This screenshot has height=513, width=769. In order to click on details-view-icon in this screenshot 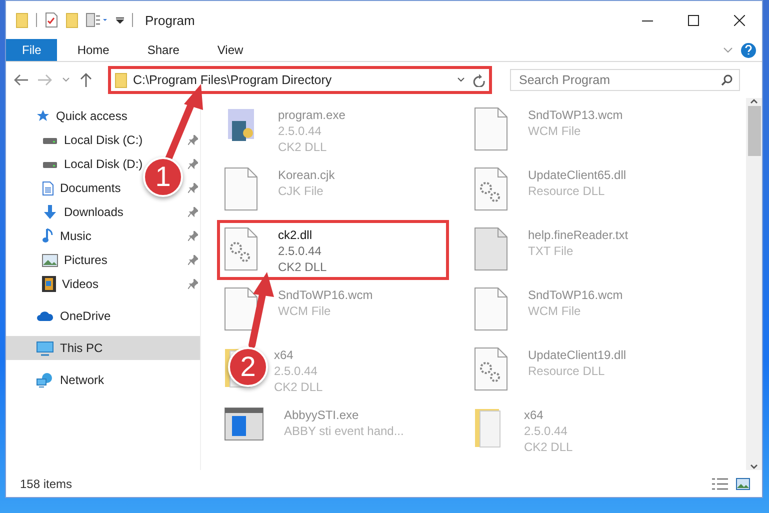, I will do `click(720, 484)`.